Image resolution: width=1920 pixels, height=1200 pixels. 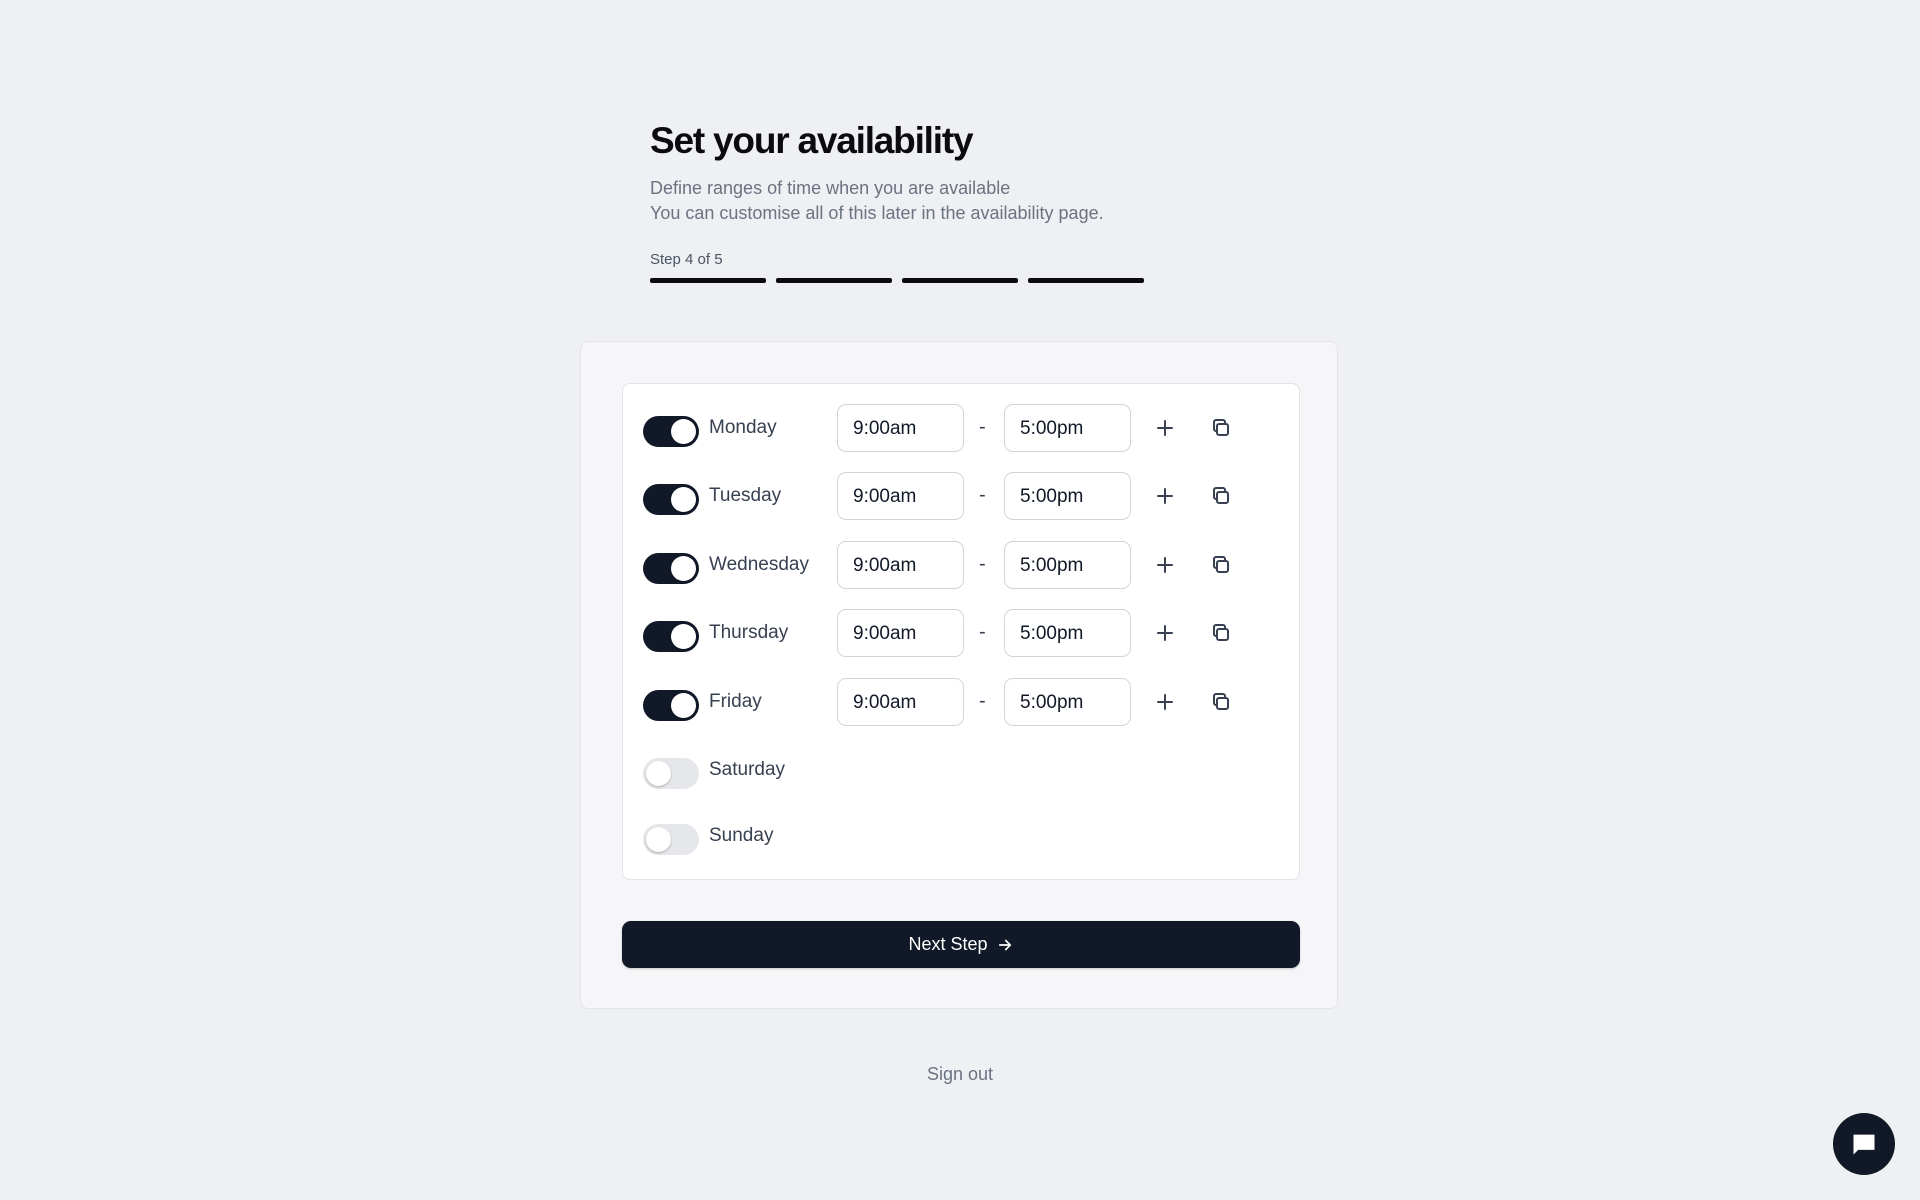 What do you see at coordinates (735, 701) in the screenshot?
I see `day-label: Friday` at bounding box center [735, 701].